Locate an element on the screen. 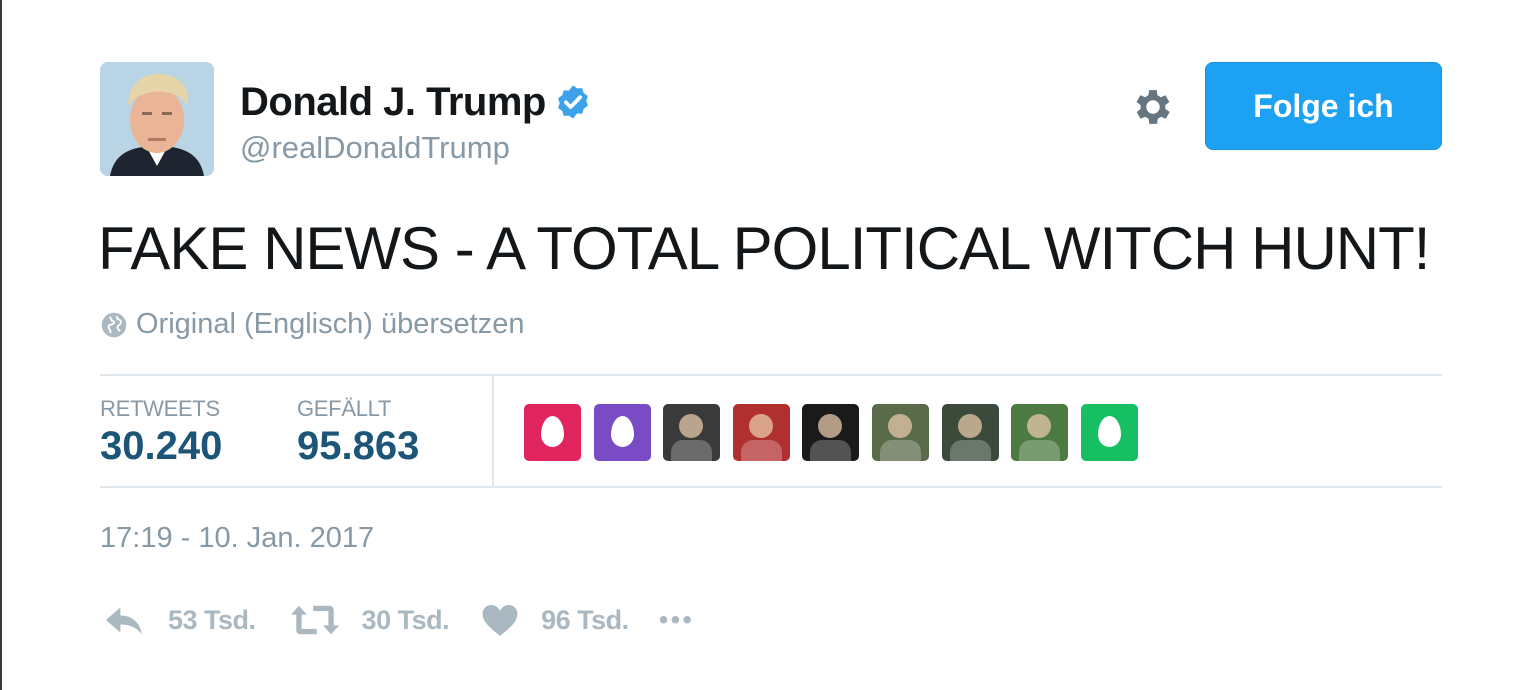  reply-icon is located at coordinates (124, 621).